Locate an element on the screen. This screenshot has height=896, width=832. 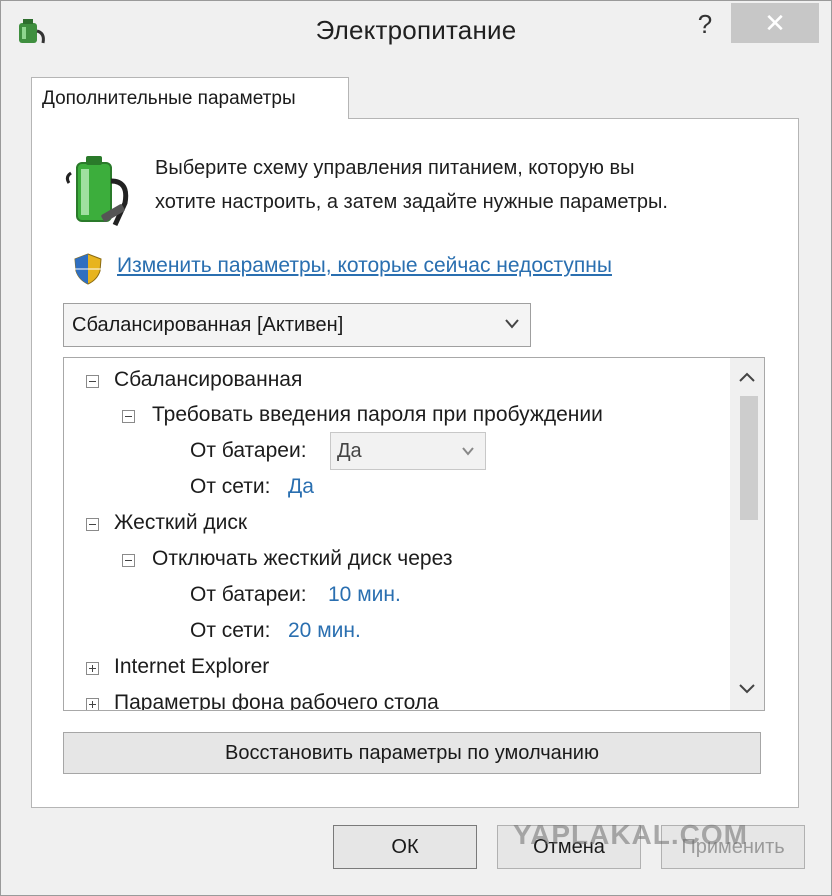
uac-shield-icon is located at coordinates (88, 269).